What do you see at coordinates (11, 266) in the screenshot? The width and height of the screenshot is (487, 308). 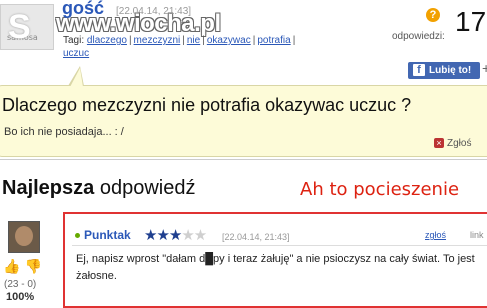 I see `thumb-up-icon: 👍` at bounding box center [11, 266].